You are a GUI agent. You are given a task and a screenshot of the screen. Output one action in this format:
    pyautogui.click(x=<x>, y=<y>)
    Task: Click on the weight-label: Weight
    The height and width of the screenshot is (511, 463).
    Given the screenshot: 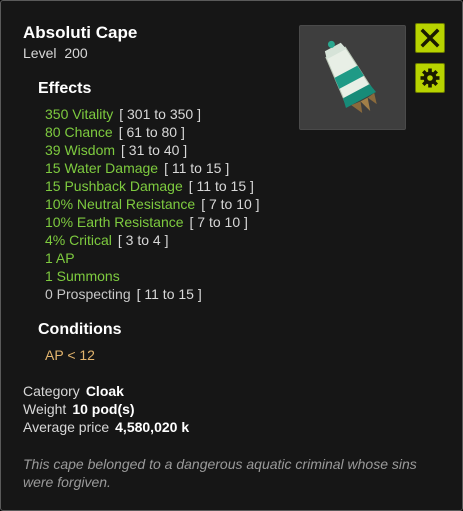 What is the action you would take?
    pyautogui.click(x=45, y=409)
    